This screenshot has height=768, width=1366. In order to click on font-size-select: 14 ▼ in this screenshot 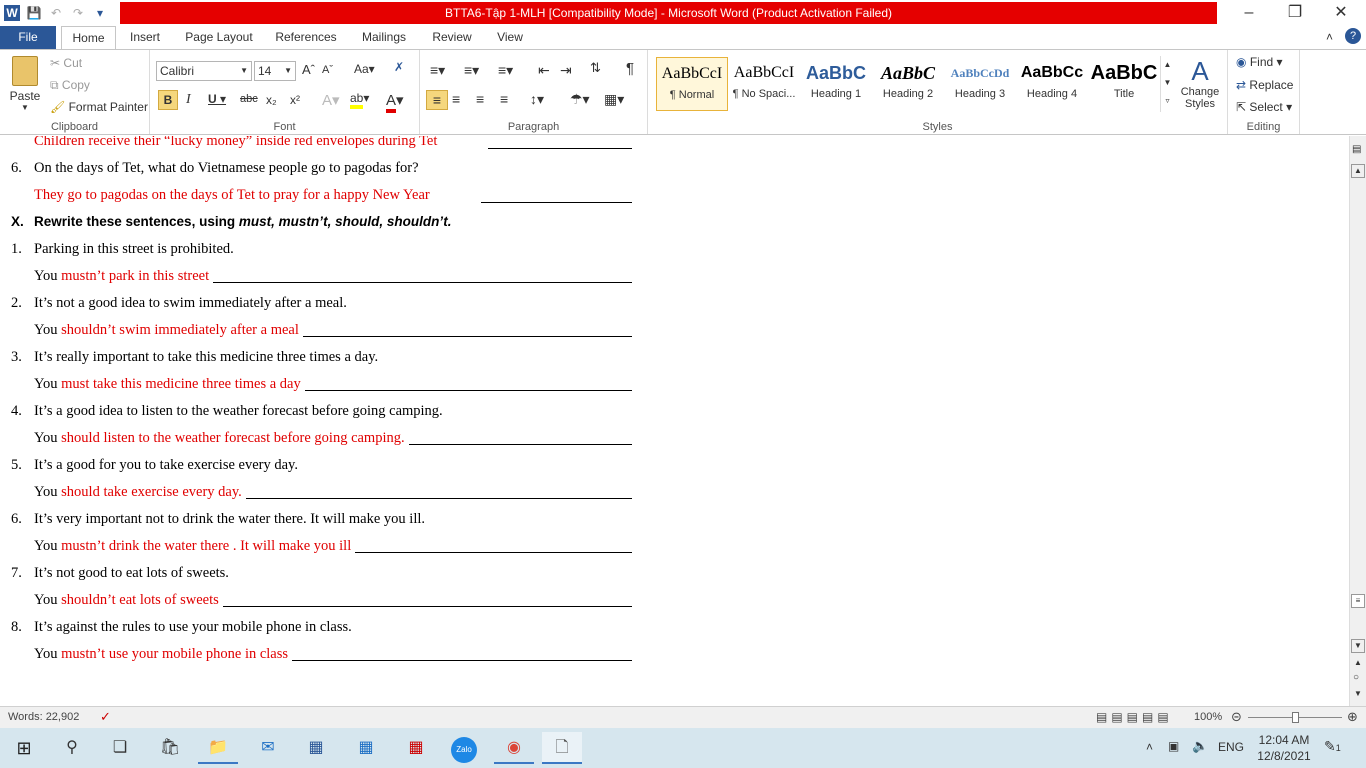, I will do `click(275, 71)`.